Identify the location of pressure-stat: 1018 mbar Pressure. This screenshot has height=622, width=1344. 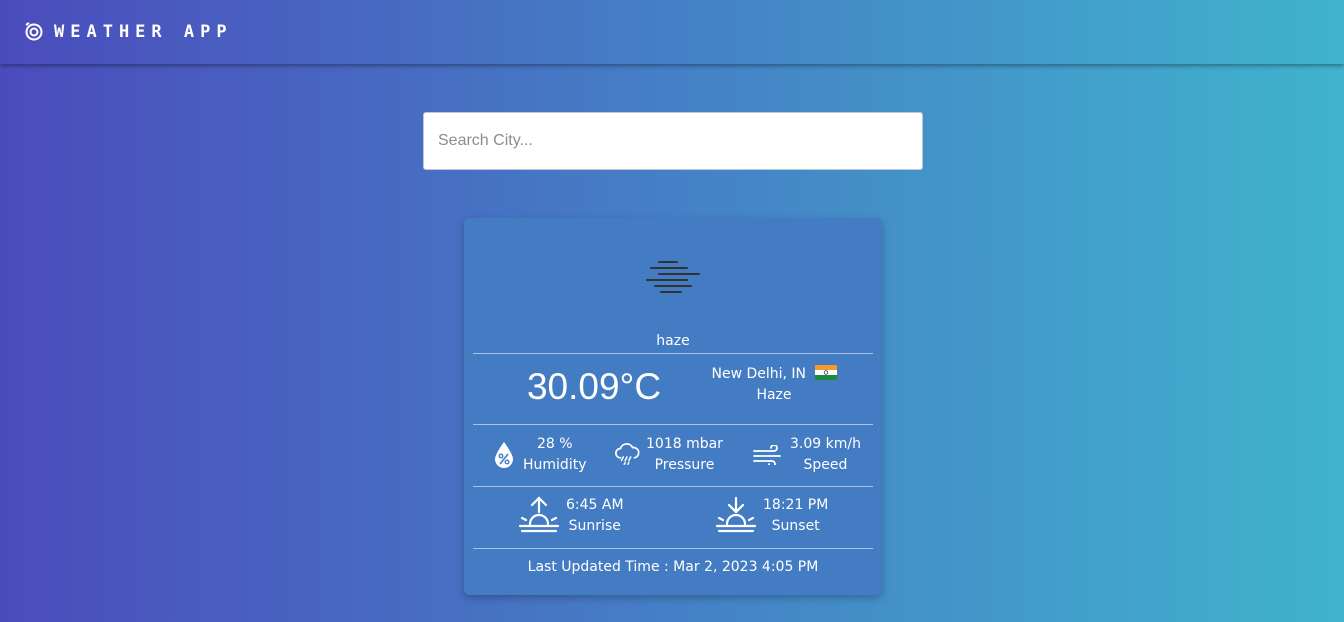
(668, 455).